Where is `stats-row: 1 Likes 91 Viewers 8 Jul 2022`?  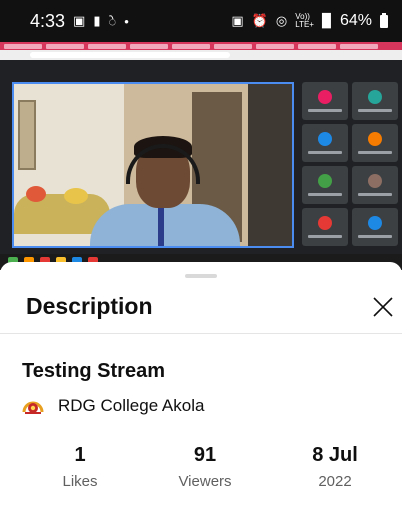
stats-row: 1 Likes 91 Viewers 8 Jul 2022 is located at coordinates (201, 469).